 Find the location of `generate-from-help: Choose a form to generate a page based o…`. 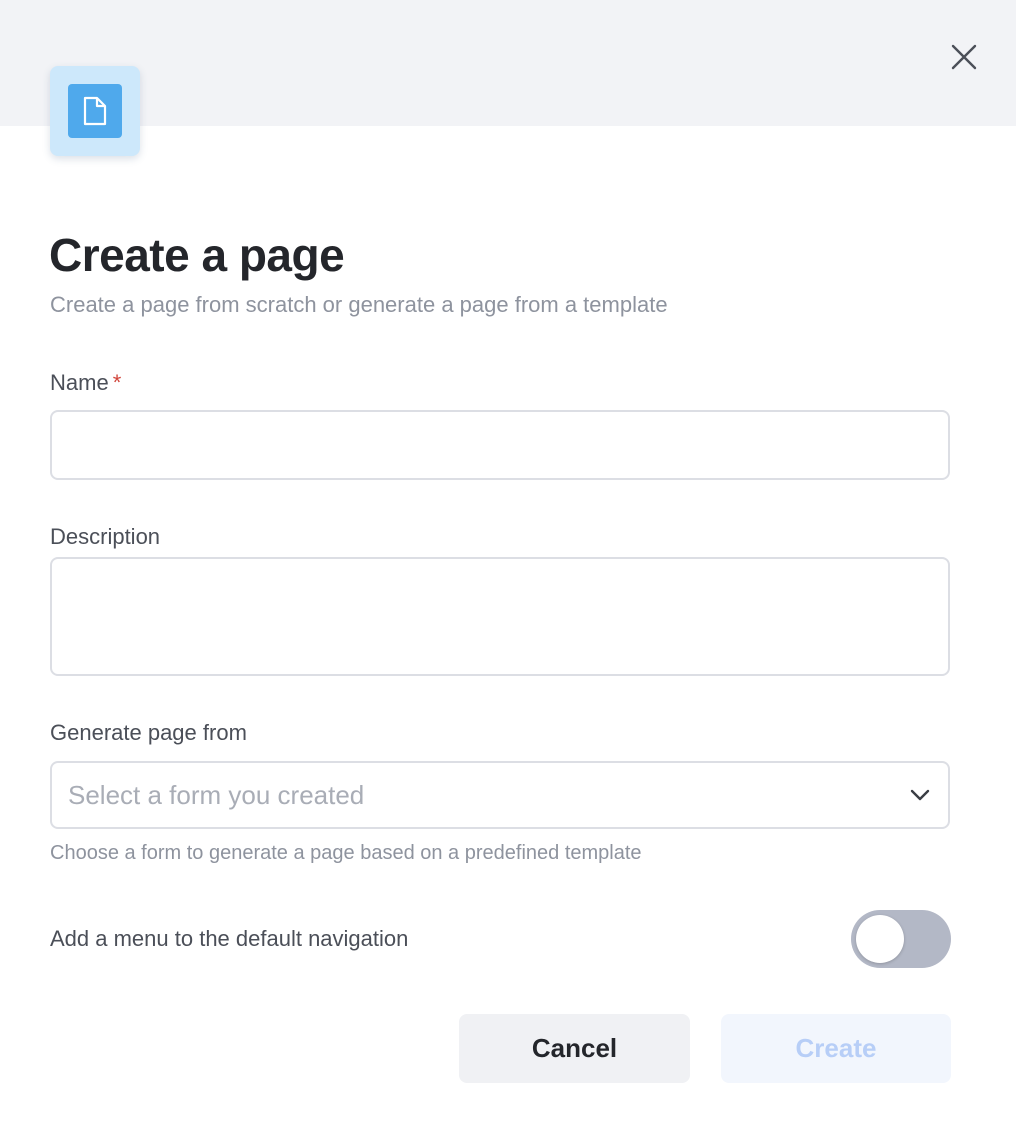

generate-from-help: Choose a form to generate a page based o… is located at coordinates (346, 853).